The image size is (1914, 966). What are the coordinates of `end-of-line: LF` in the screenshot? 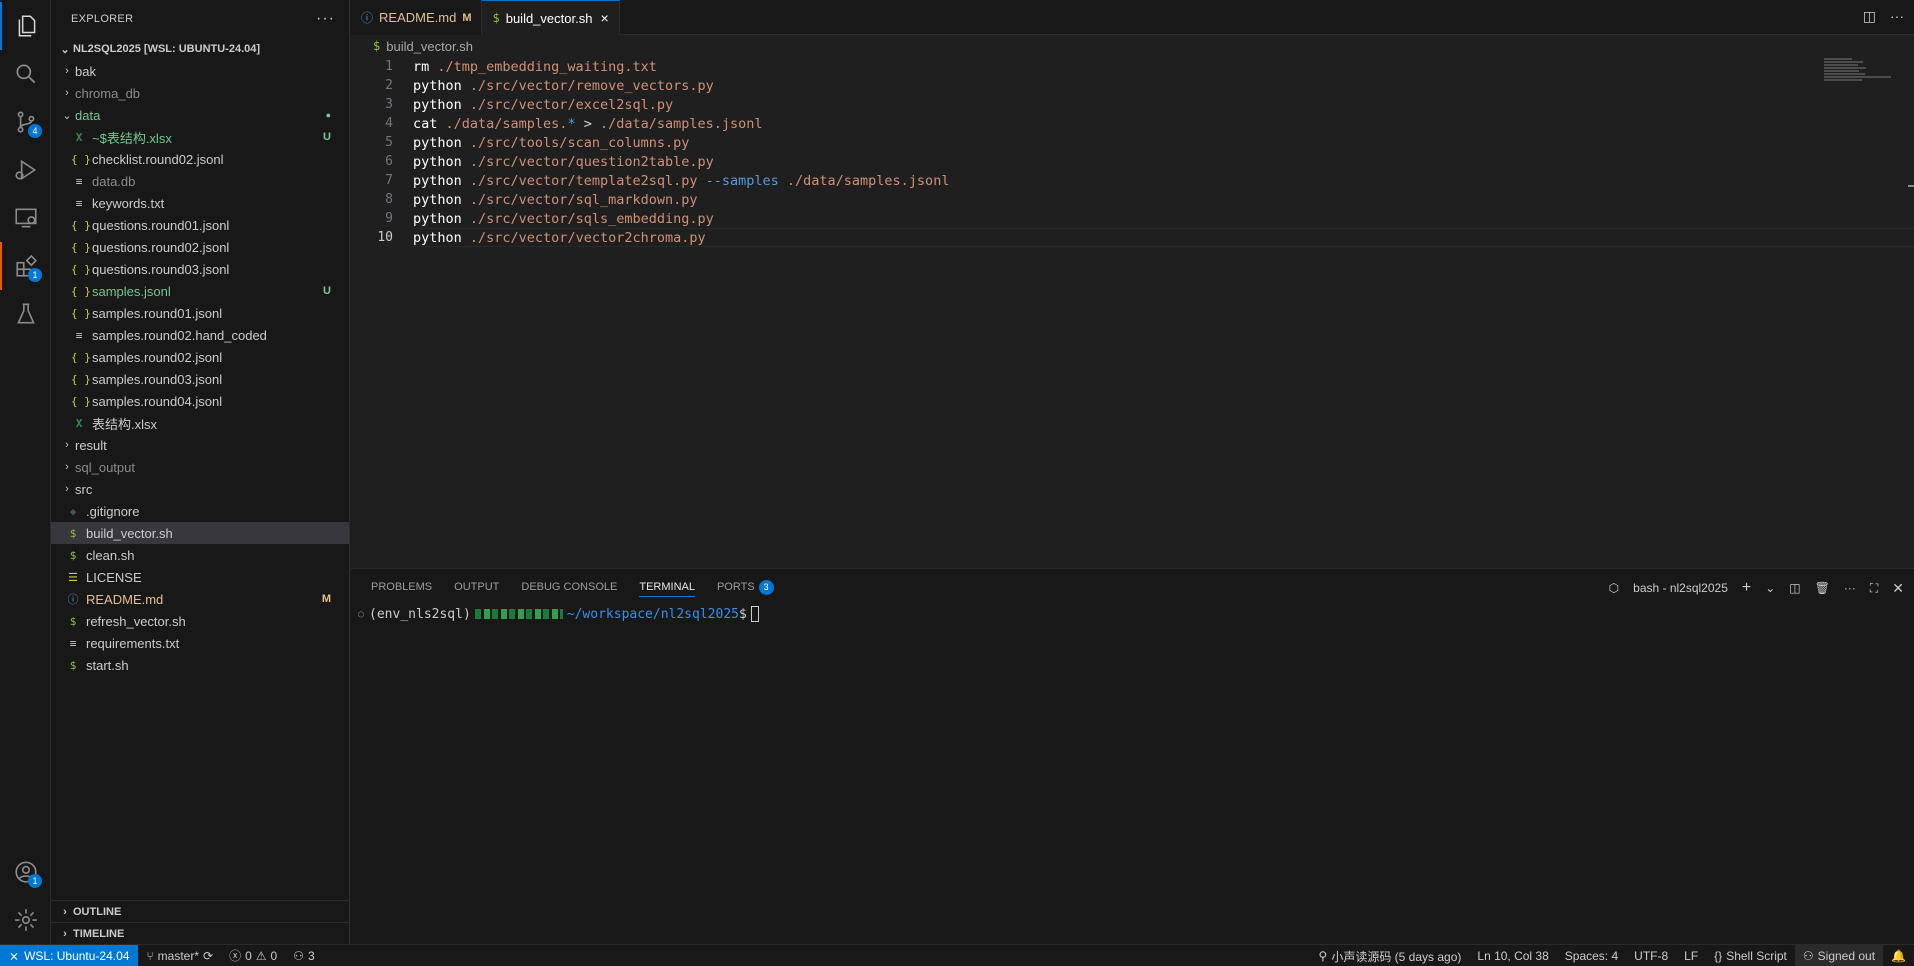 It's located at (1691, 955).